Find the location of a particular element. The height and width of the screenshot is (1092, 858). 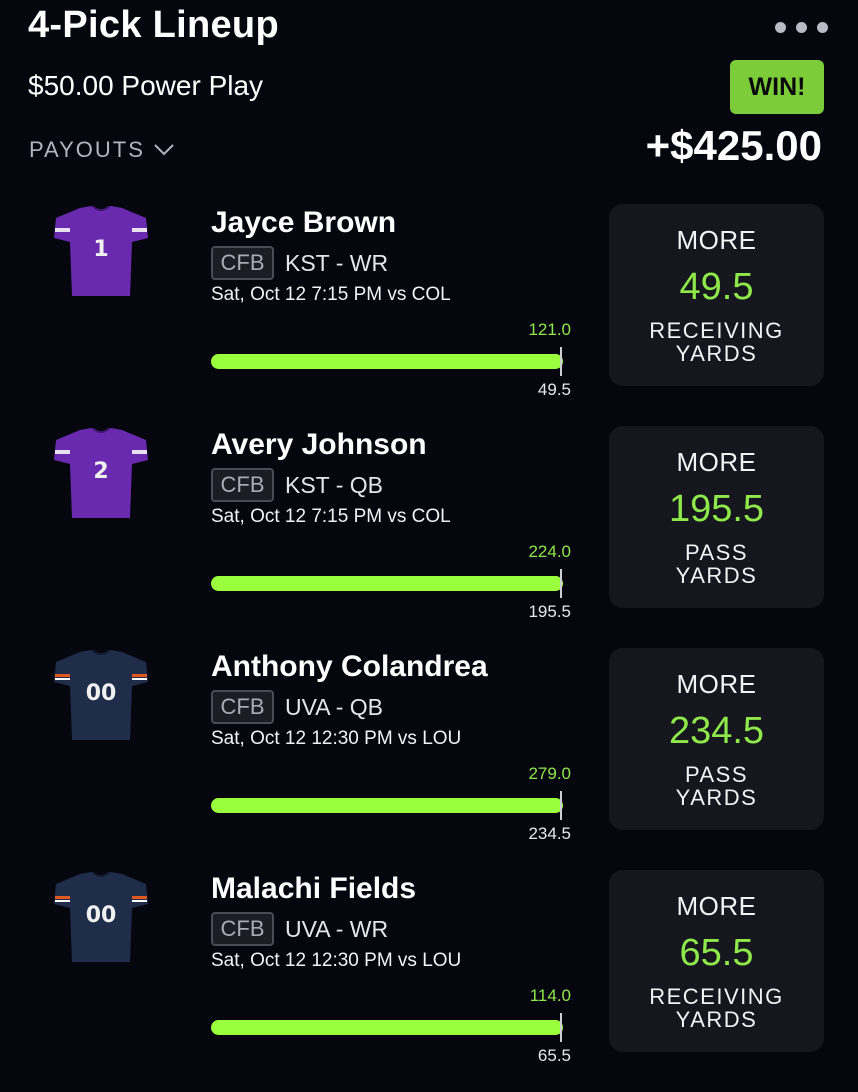

line-value: 195.5 is located at coordinates (549, 611).